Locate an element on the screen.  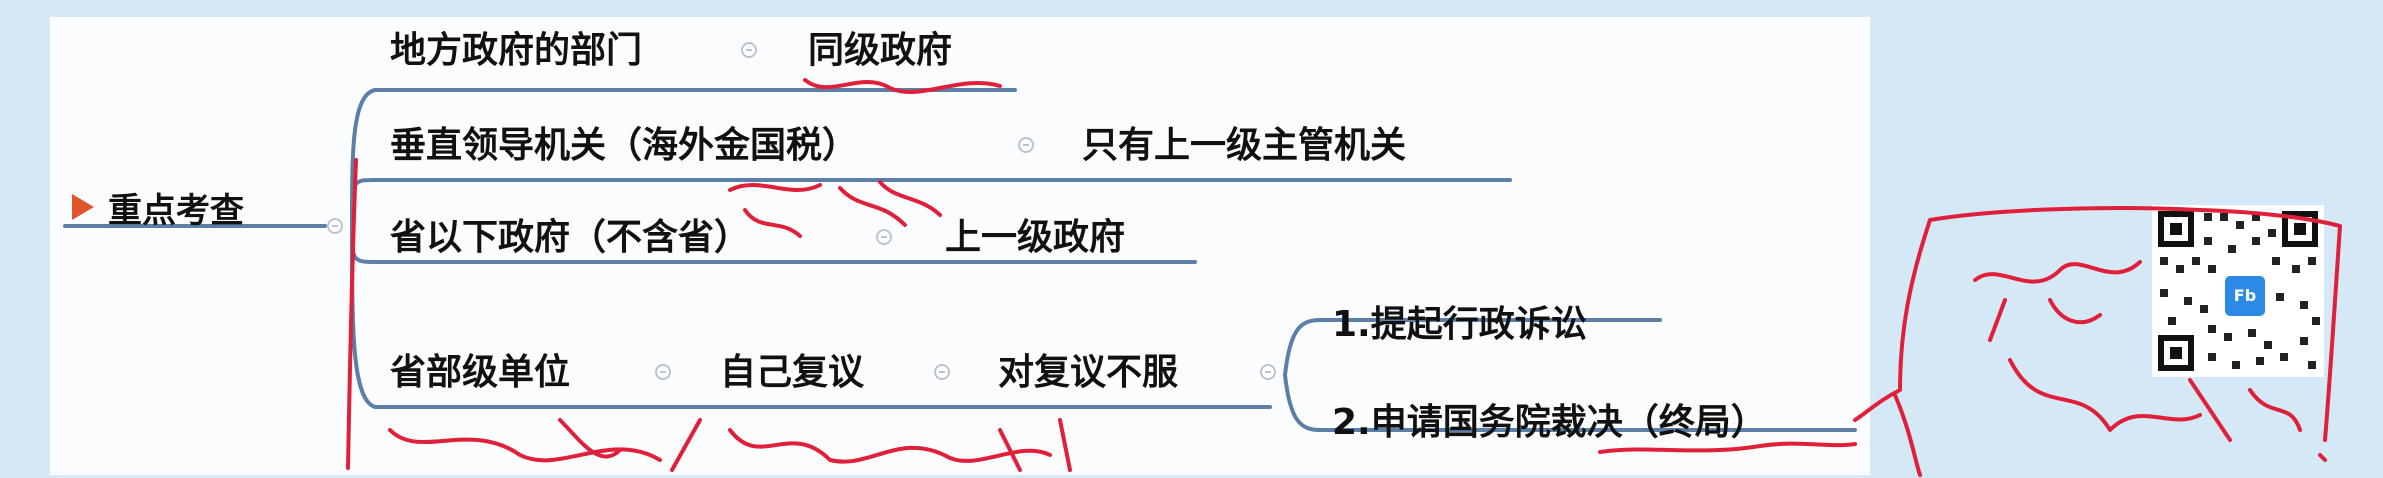
ink-scribble-bottom is located at coordinates (730, 445).